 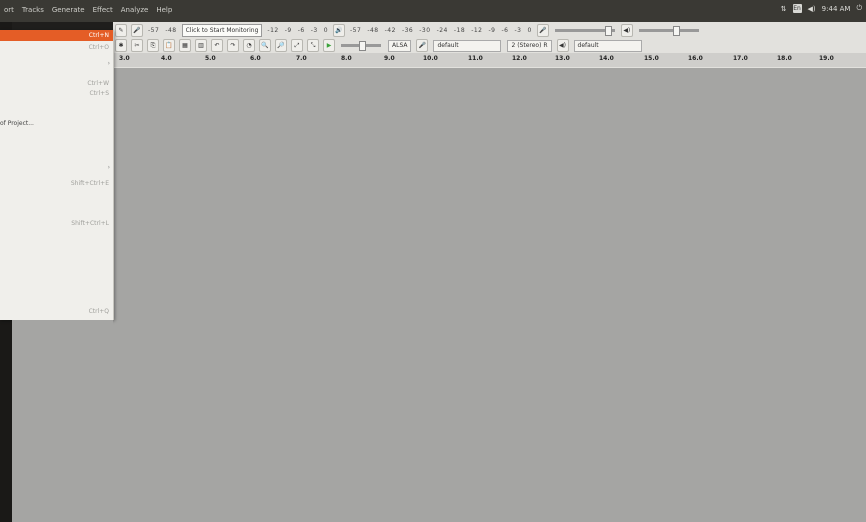 I want to click on ruler-tick: 15.0, so click(x=651, y=58).